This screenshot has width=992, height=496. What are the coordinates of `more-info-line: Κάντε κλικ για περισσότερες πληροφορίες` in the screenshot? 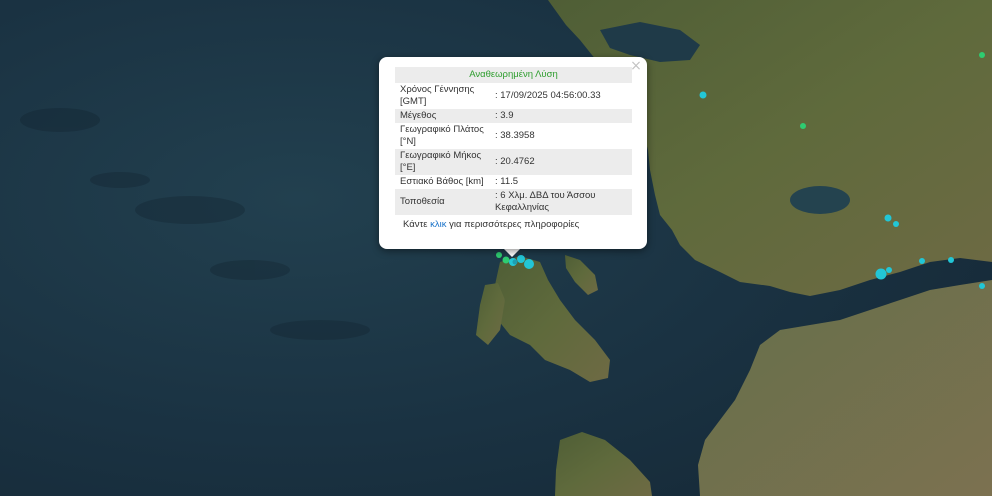 It's located at (513, 224).